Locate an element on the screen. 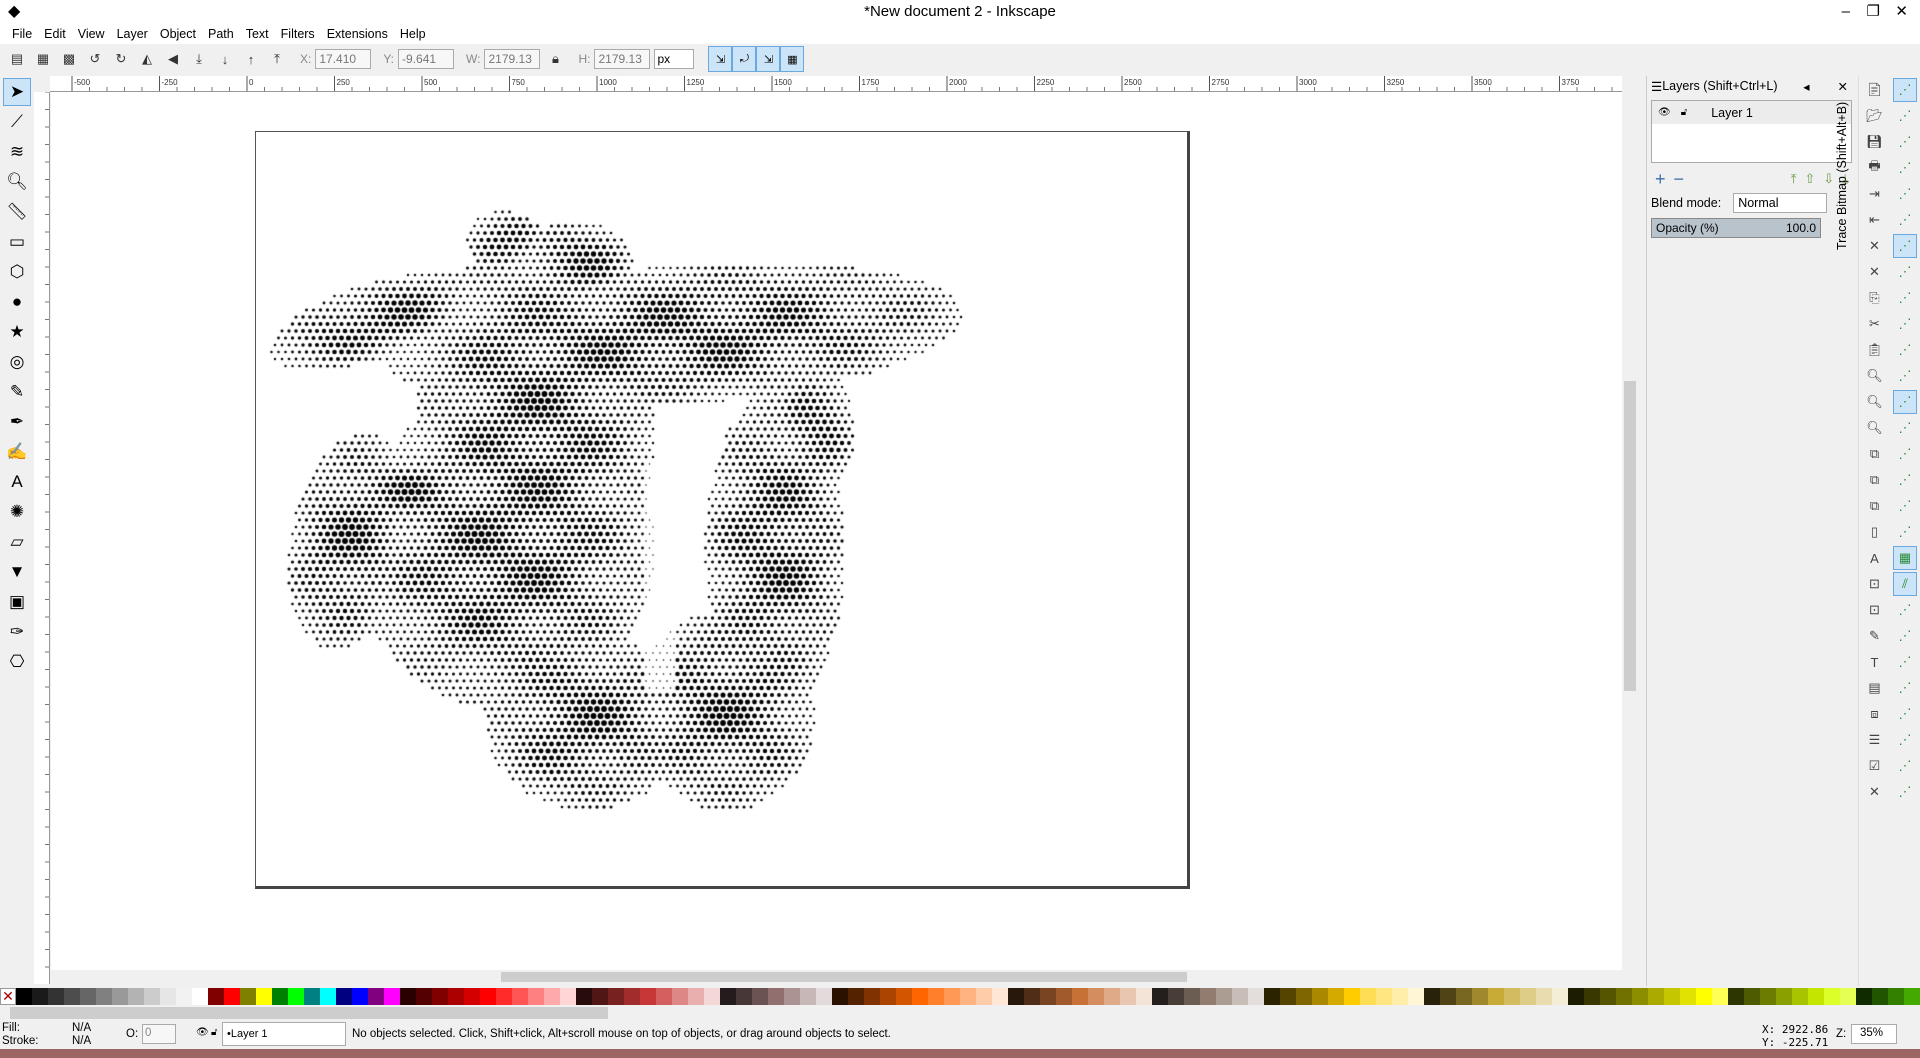 The height and width of the screenshot is (1058, 1920). x-field: 17.410 is located at coordinates (343, 59).